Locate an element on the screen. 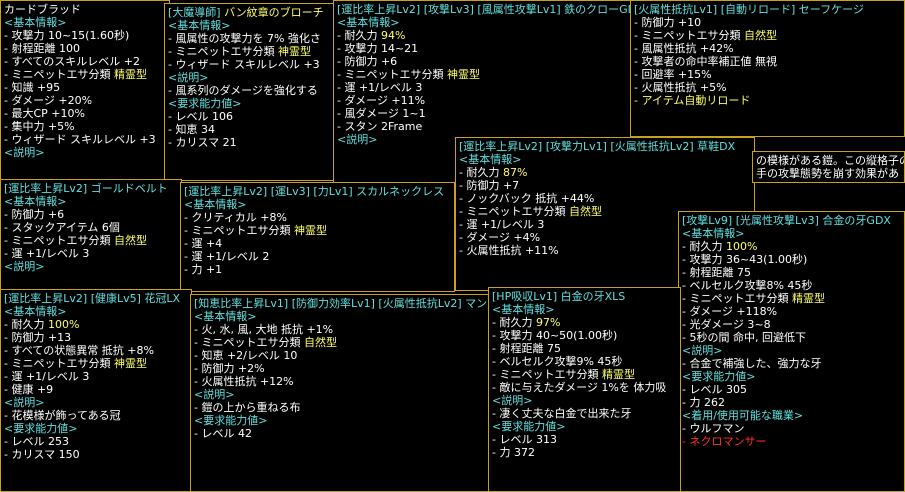  stat-line: - 光ダメージ 3~8 is located at coordinates (791, 324).